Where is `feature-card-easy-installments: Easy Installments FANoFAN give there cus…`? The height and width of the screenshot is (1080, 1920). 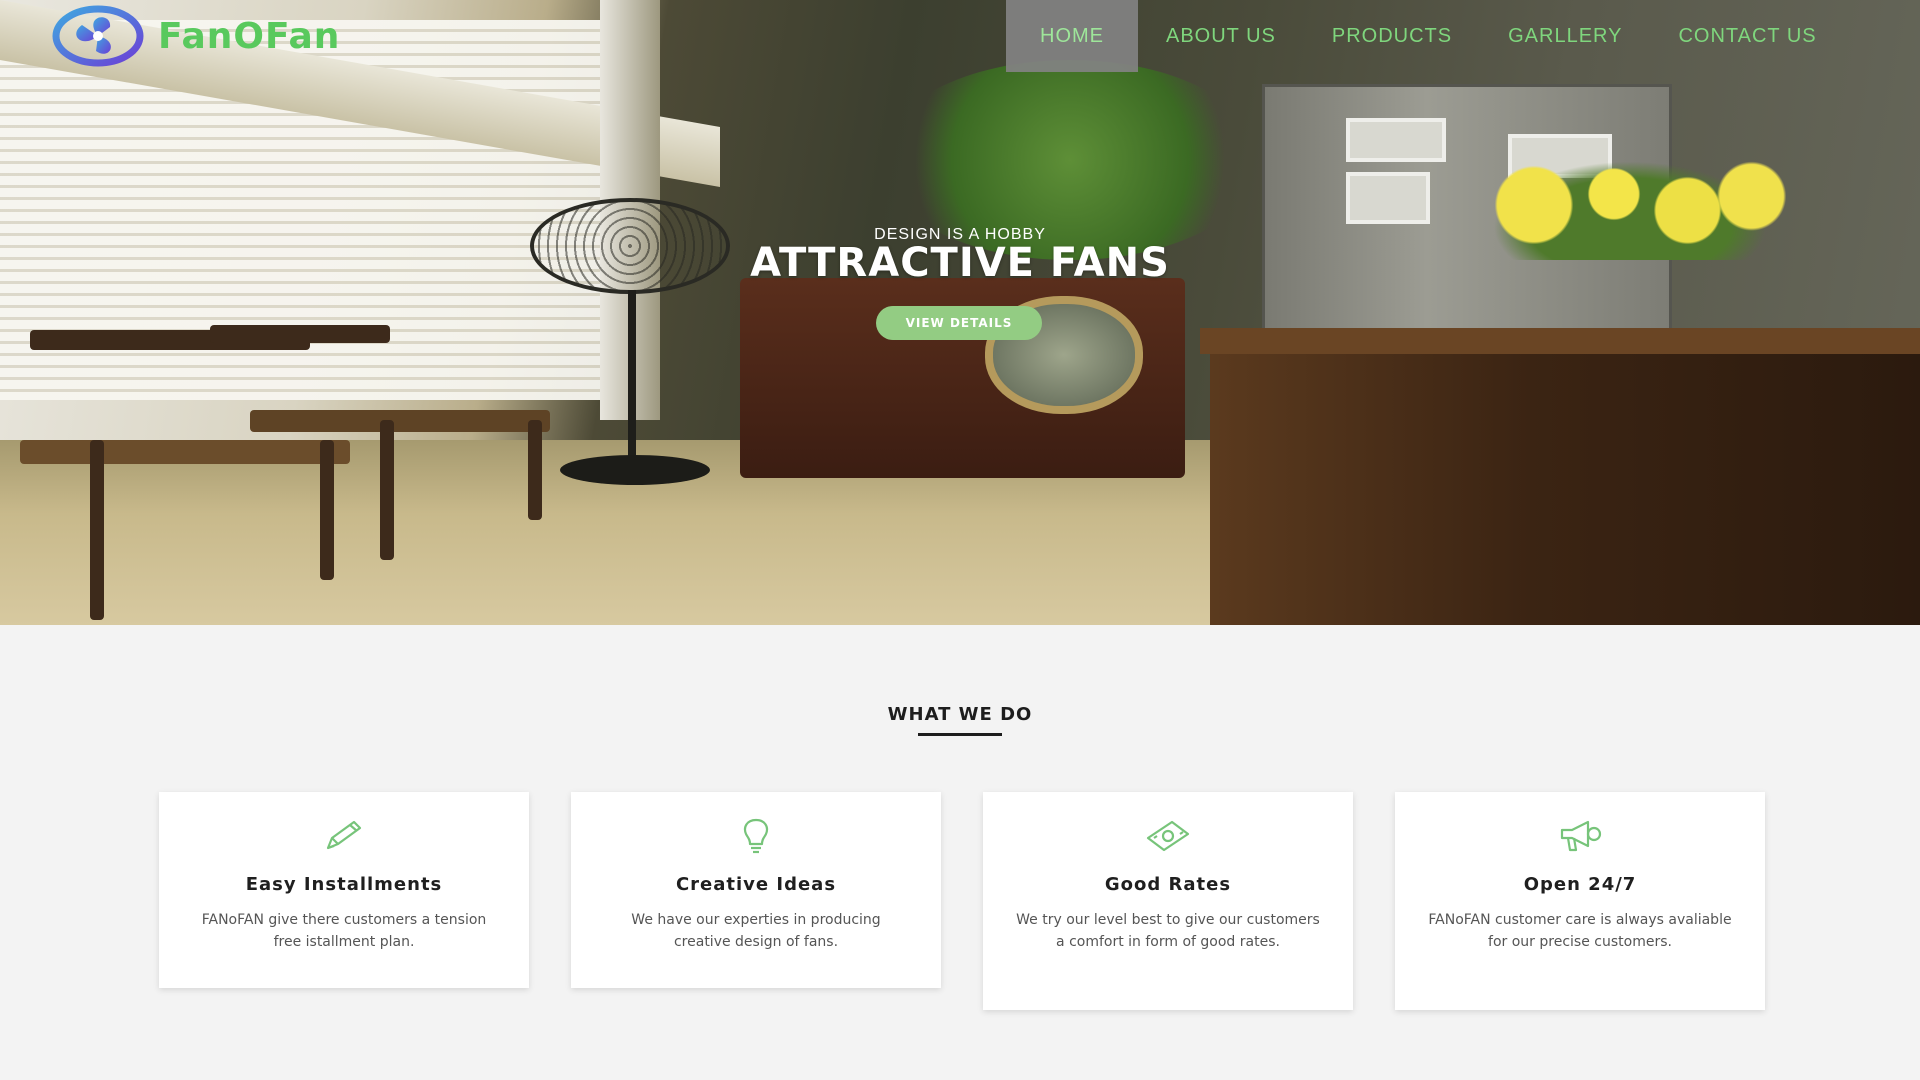
feature-card-easy-installments: Easy Installments FANoFAN give there cus… is located at coordinates (344, 890).